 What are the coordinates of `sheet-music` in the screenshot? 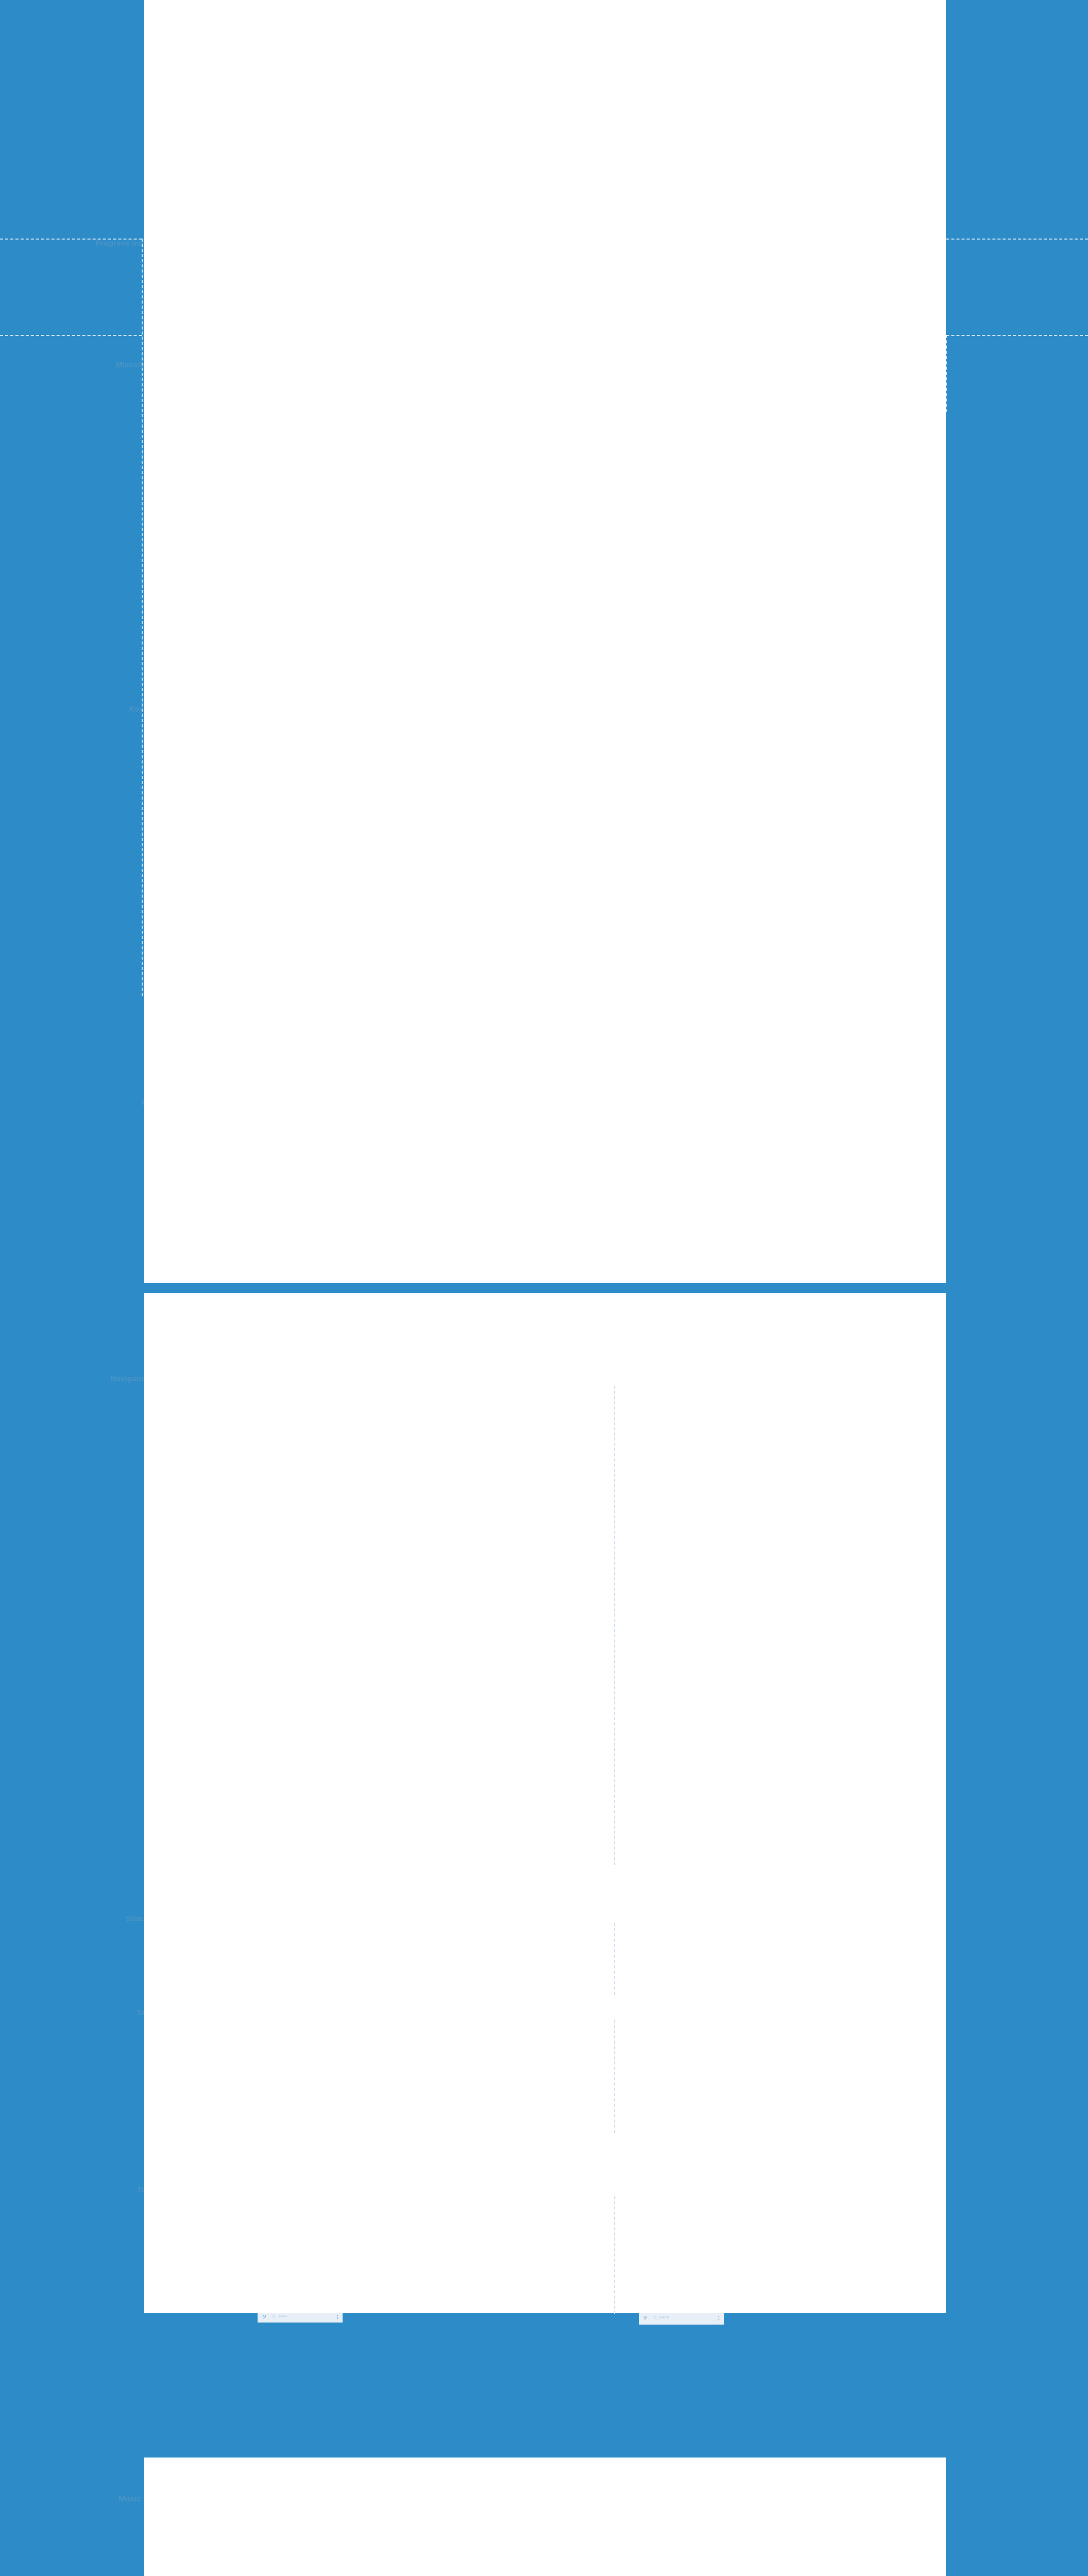 It's located at (545, 2517).